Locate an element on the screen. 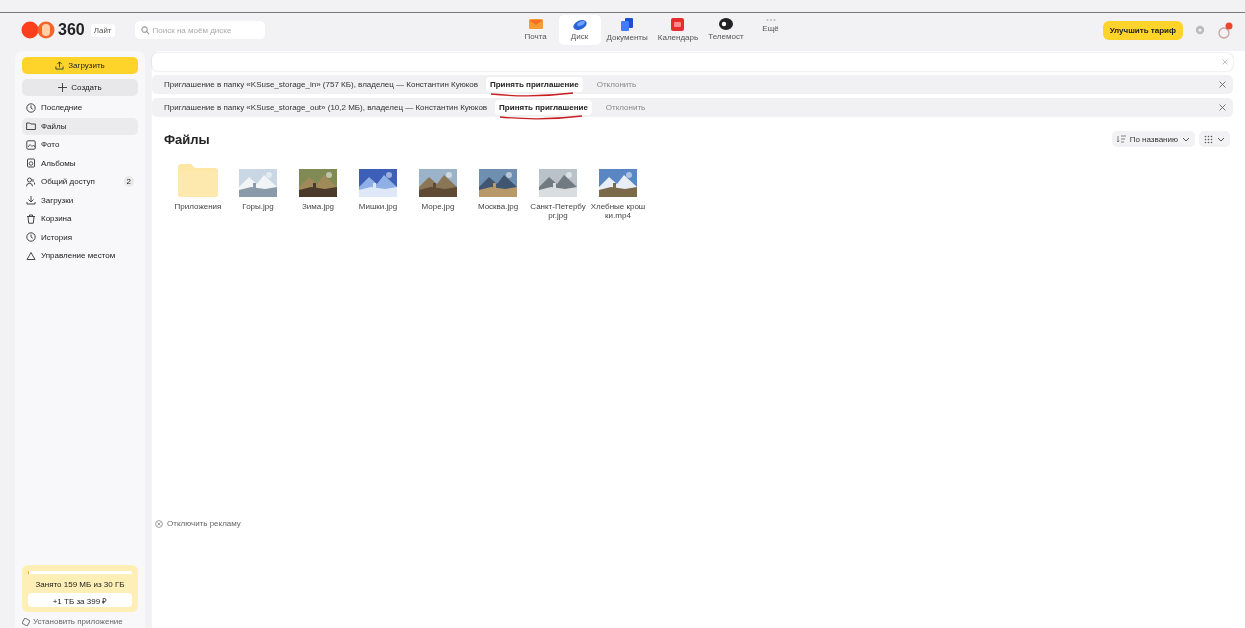 The width and height of the screenshot is (1245, 628). shared-icon is located at coordinates (31, 181).